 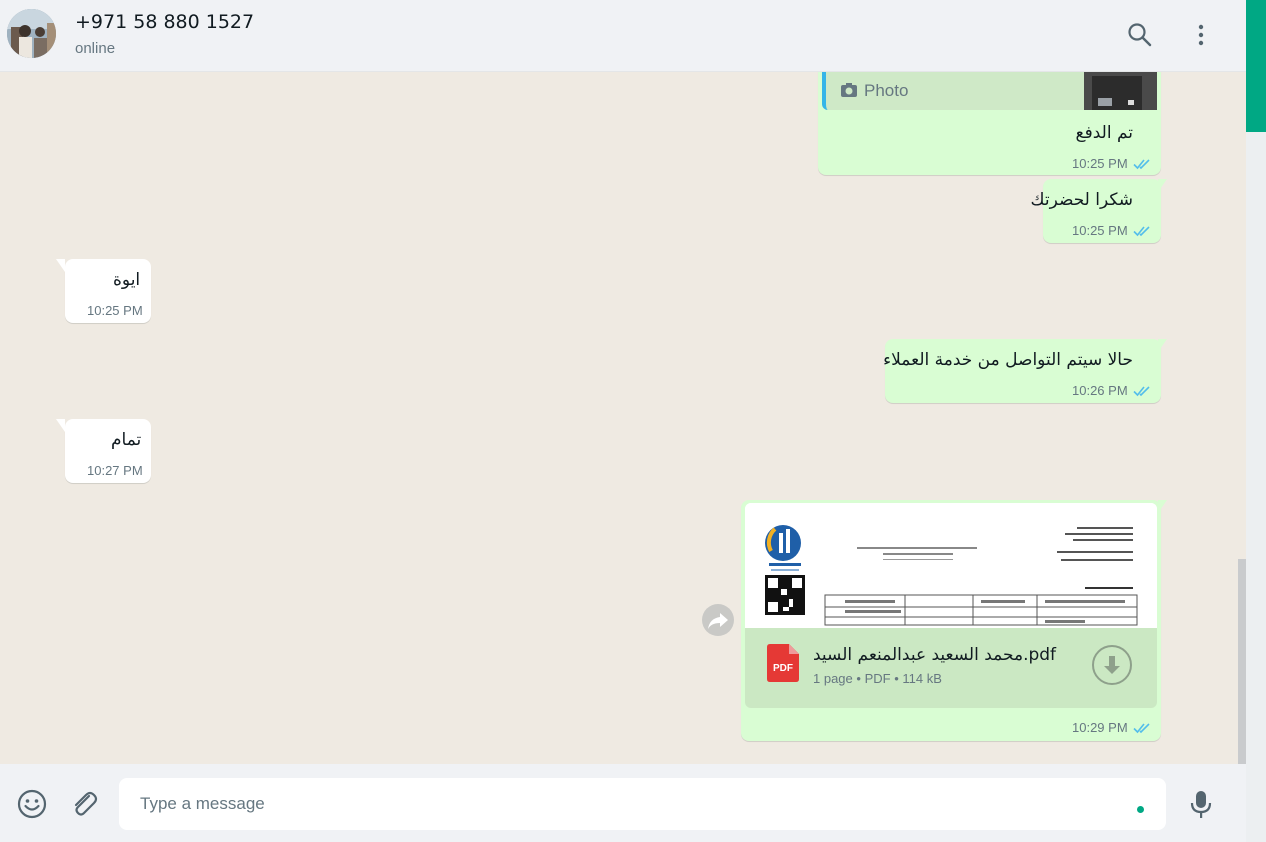 I want to click on emoji-icon, so click(x=32, y=806).